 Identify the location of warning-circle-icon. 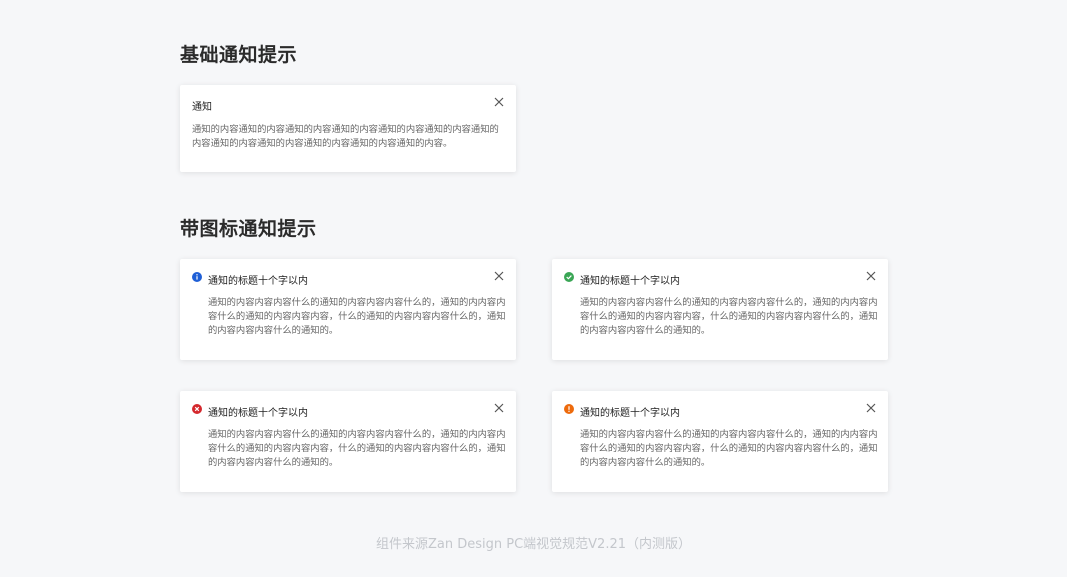
(569, 409).